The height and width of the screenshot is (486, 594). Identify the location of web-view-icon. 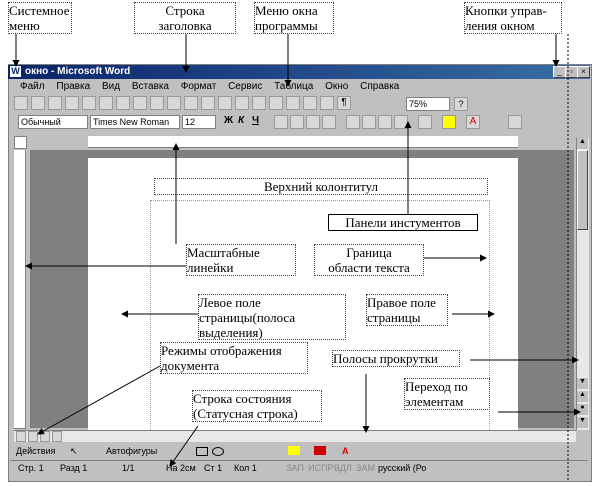
(33, 436).